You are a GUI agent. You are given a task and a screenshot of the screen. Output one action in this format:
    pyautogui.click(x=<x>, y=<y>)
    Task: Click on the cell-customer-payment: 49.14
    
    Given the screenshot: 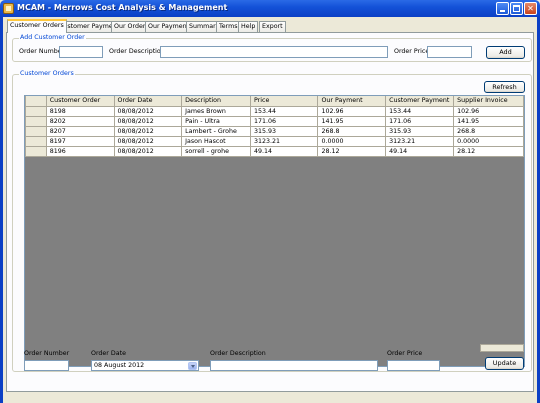 What is the action you would take?
    pyautogui.click(x=420, y=151)
    